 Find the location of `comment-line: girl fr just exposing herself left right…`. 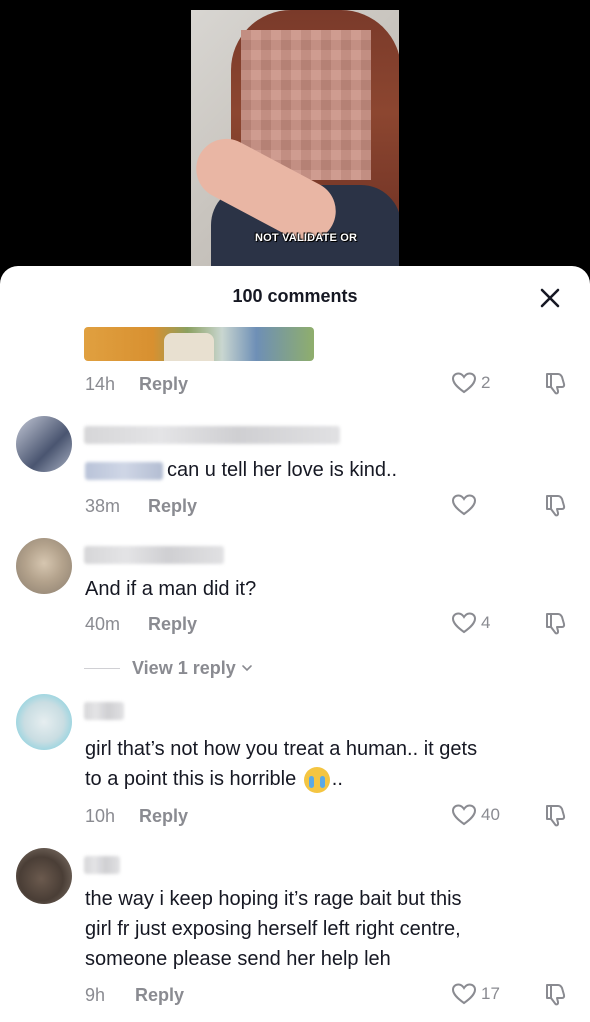

comment-line: girl fr just exposing herself left right… is located at coordinates (273, 929).